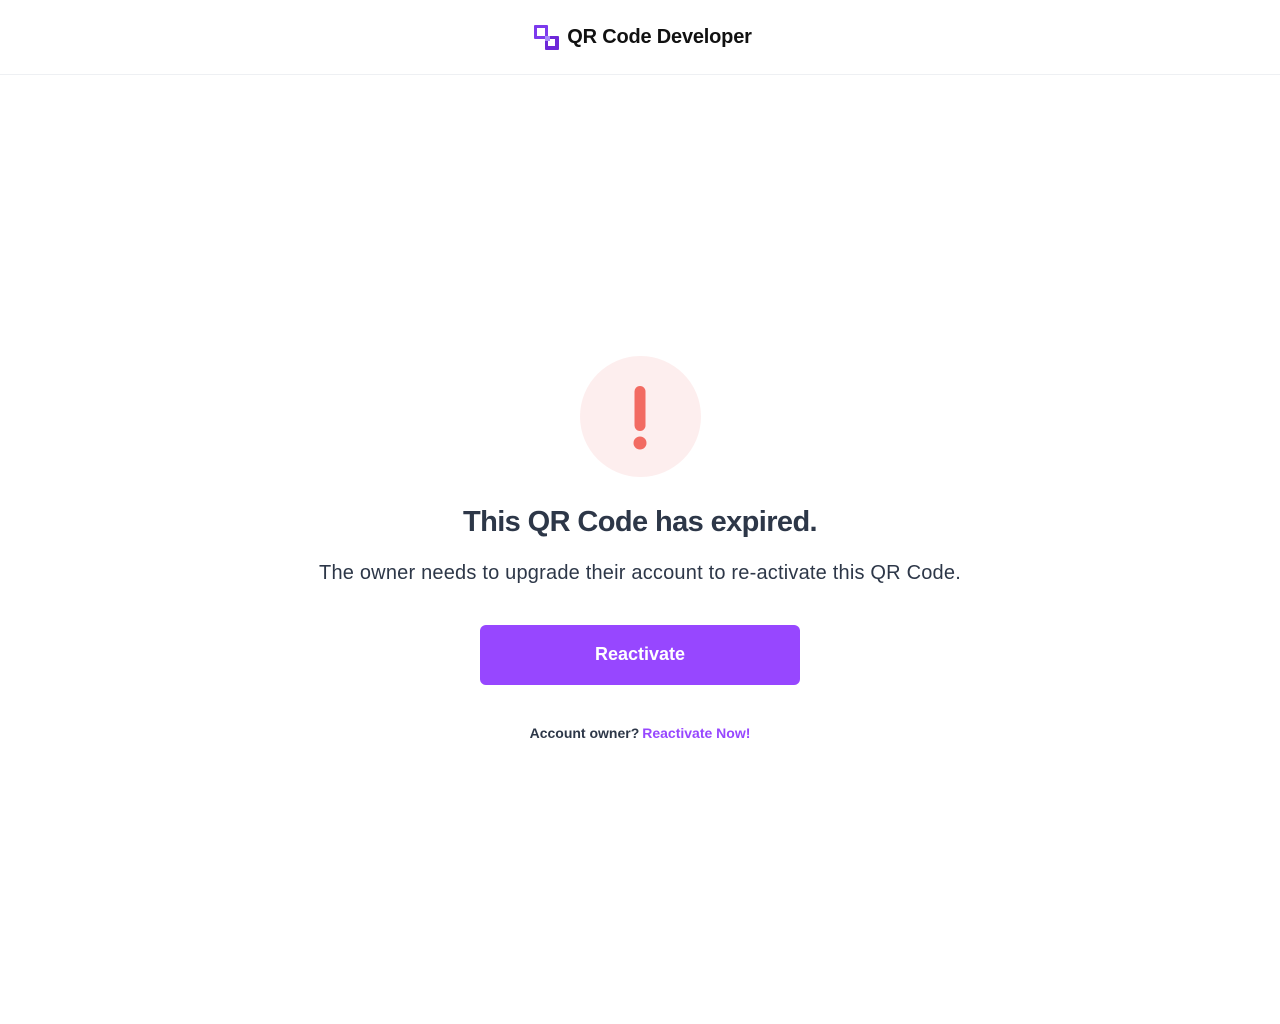  I want to click on alert-badge, so click(640, 416).